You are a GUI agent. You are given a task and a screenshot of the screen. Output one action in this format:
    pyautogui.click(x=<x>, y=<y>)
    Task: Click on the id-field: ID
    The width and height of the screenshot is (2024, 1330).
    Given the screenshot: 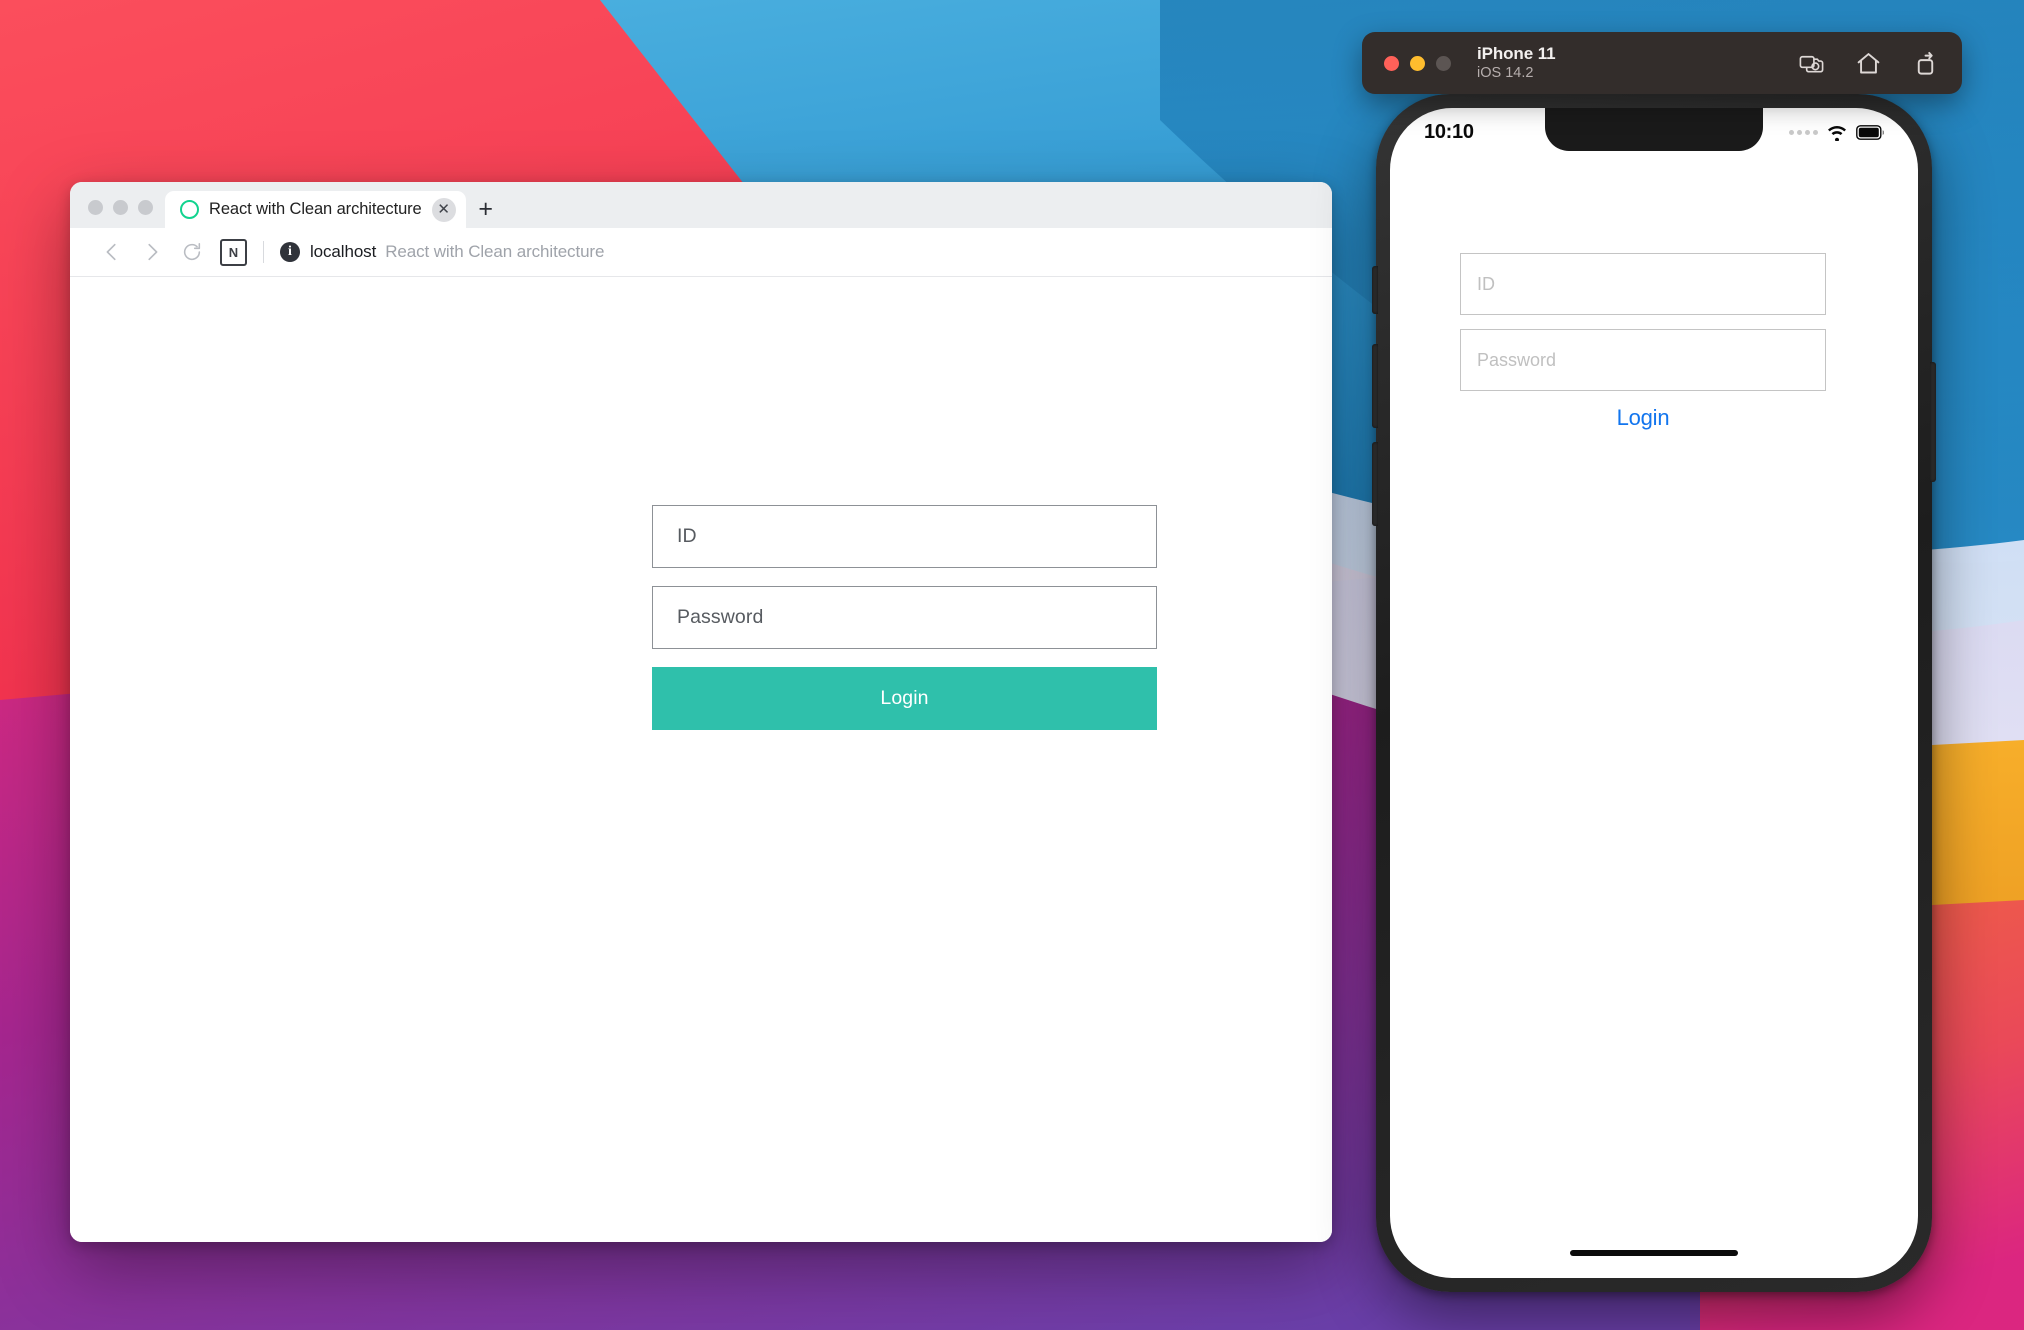 What is the action you would take?
    pyautogui.click(x=904, y=536)
    